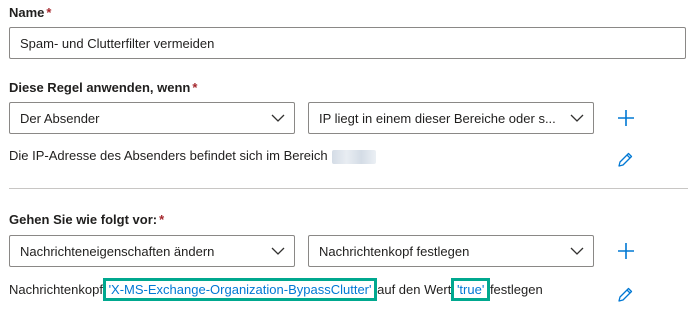 The image size is (692, 310). I want to click on edit-condition-button, so click(625, 160).